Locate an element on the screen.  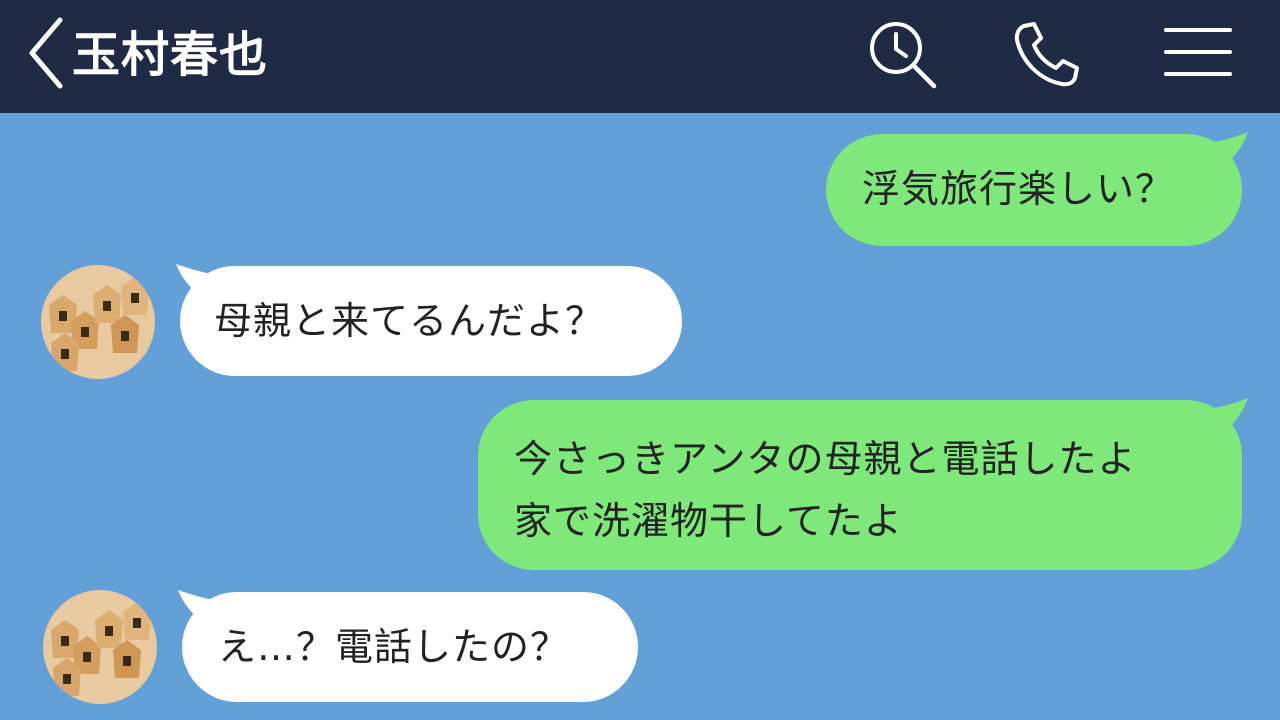
search-button is located at coordinates (903, 55).